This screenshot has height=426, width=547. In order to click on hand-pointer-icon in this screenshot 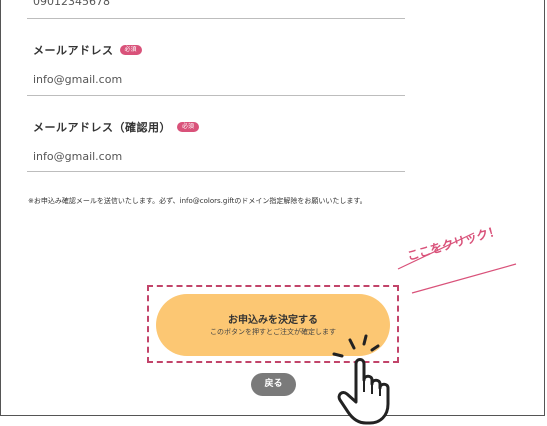, I will do `click(361, 379)`.